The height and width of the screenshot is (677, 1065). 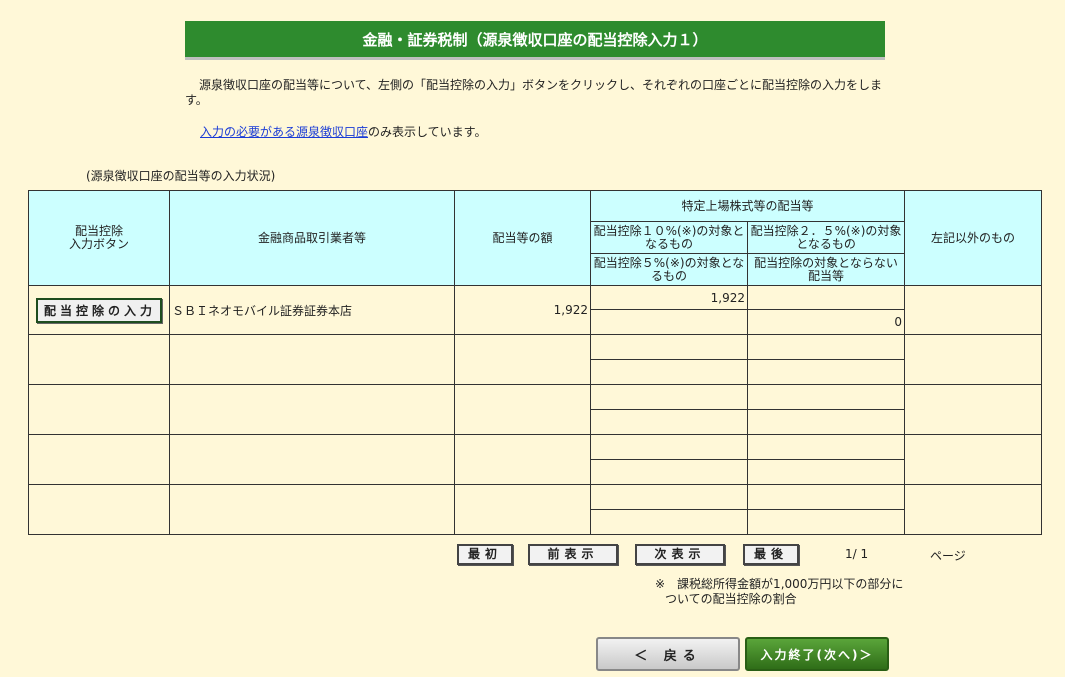 What do you see at coordinates (573, 554) in the screenshot?
I see `previous-page-button: 前表示` at bounding box center [573, 554].